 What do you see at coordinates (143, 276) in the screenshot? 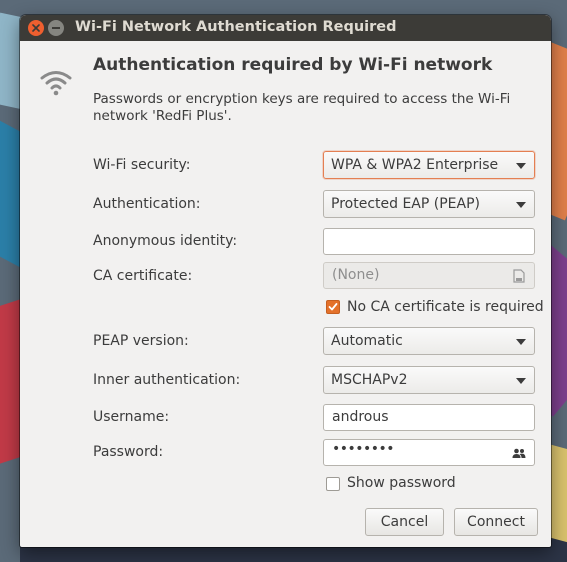
I see `ca-certificate-label: CA certificate:` at bounding box center [143, 276].